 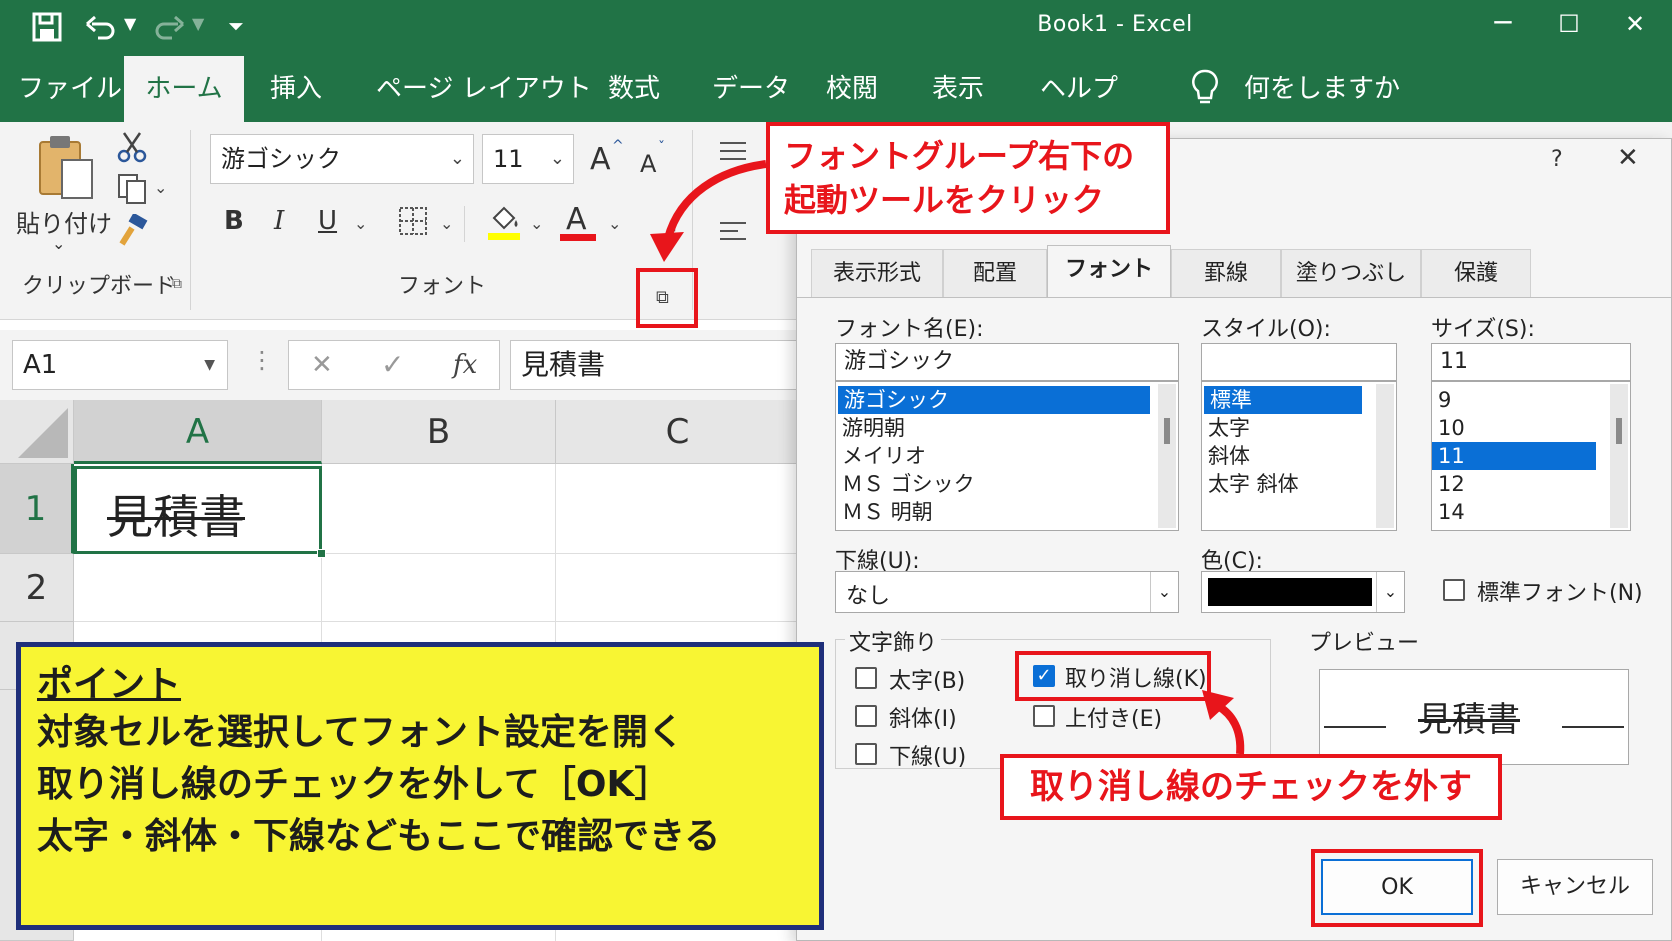 I want to click on select-all-corner, so click(x=37, y=432).